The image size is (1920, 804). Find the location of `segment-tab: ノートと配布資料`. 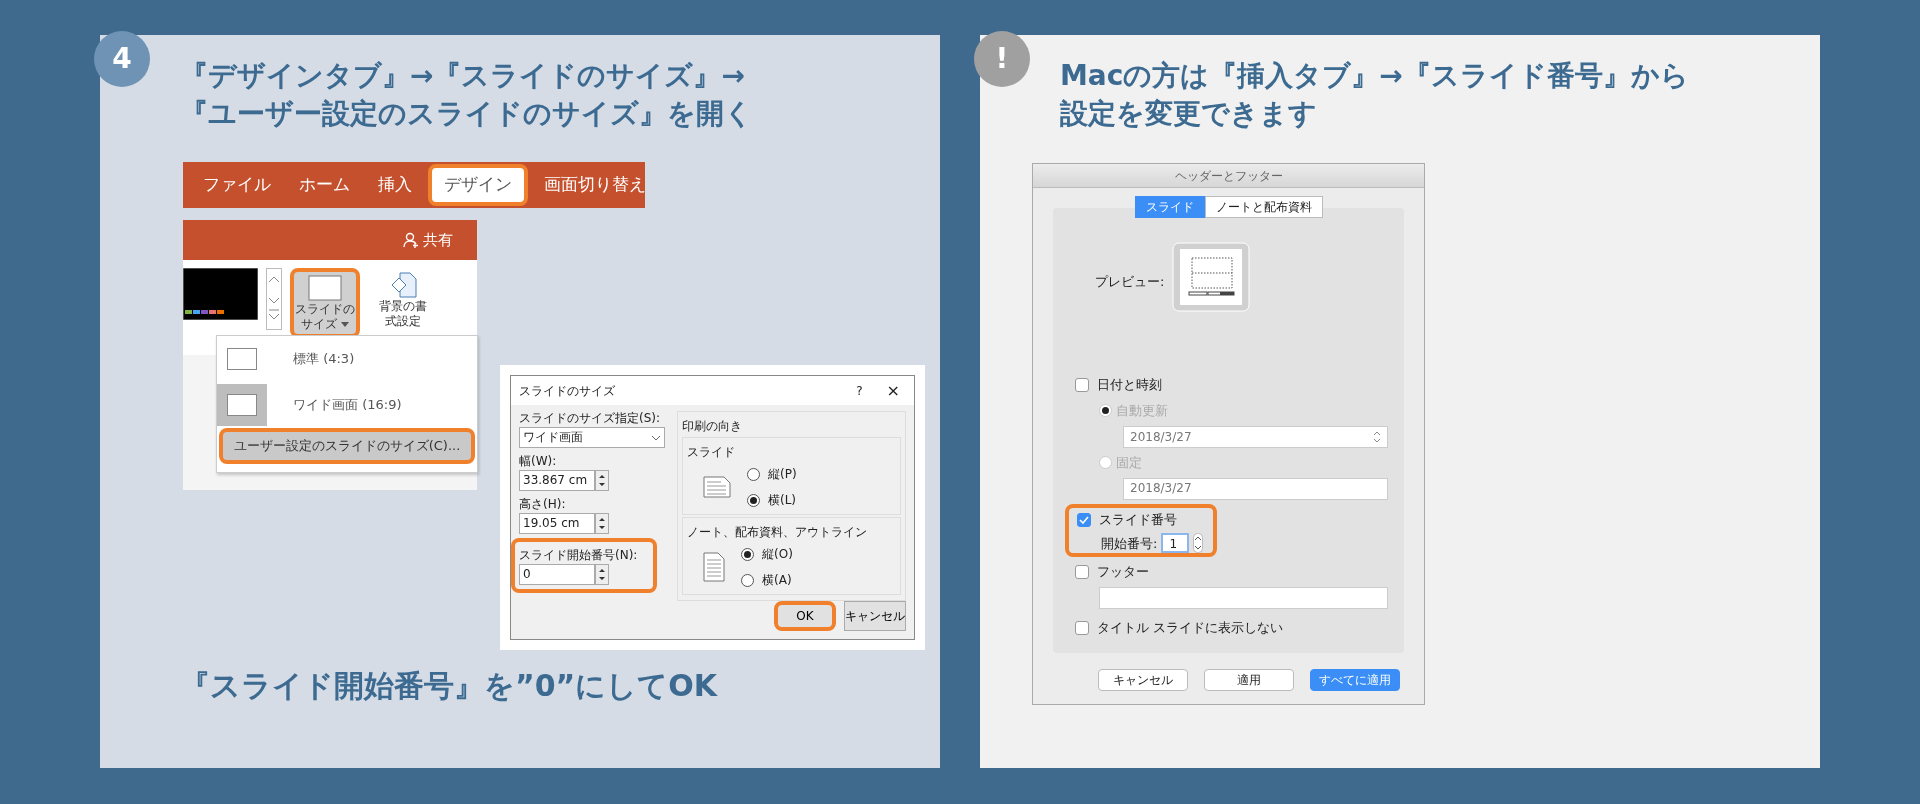

segment-tab: ノートと配布資料 is located at coordinates (1263, 207).